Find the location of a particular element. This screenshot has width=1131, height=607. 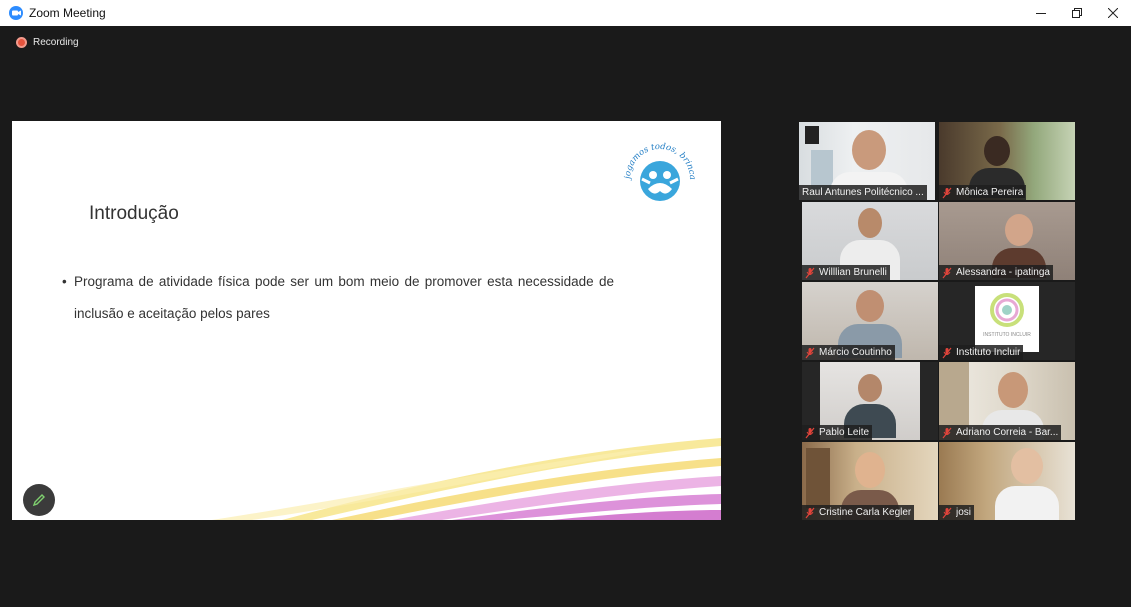

participant-name-bar: Alessandra - ipatinga is located at coordinates (996, 272).